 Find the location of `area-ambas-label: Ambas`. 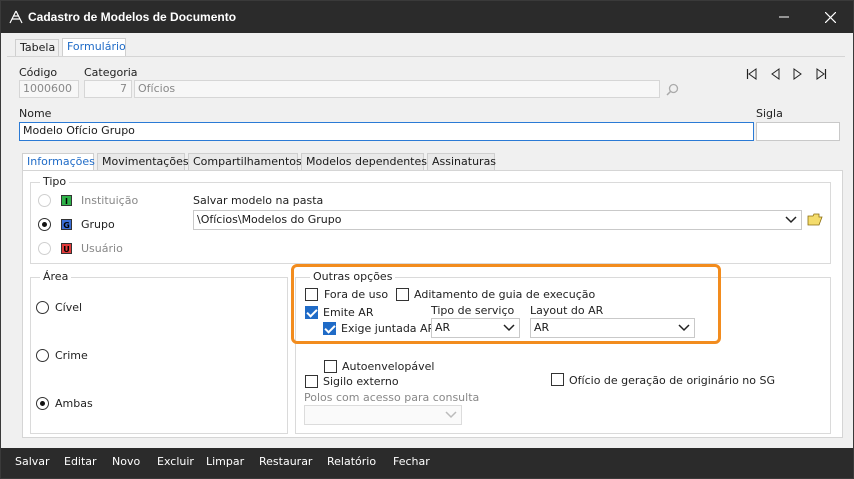

area-ambas-label: Ambas is located at coordinates (74, 403).